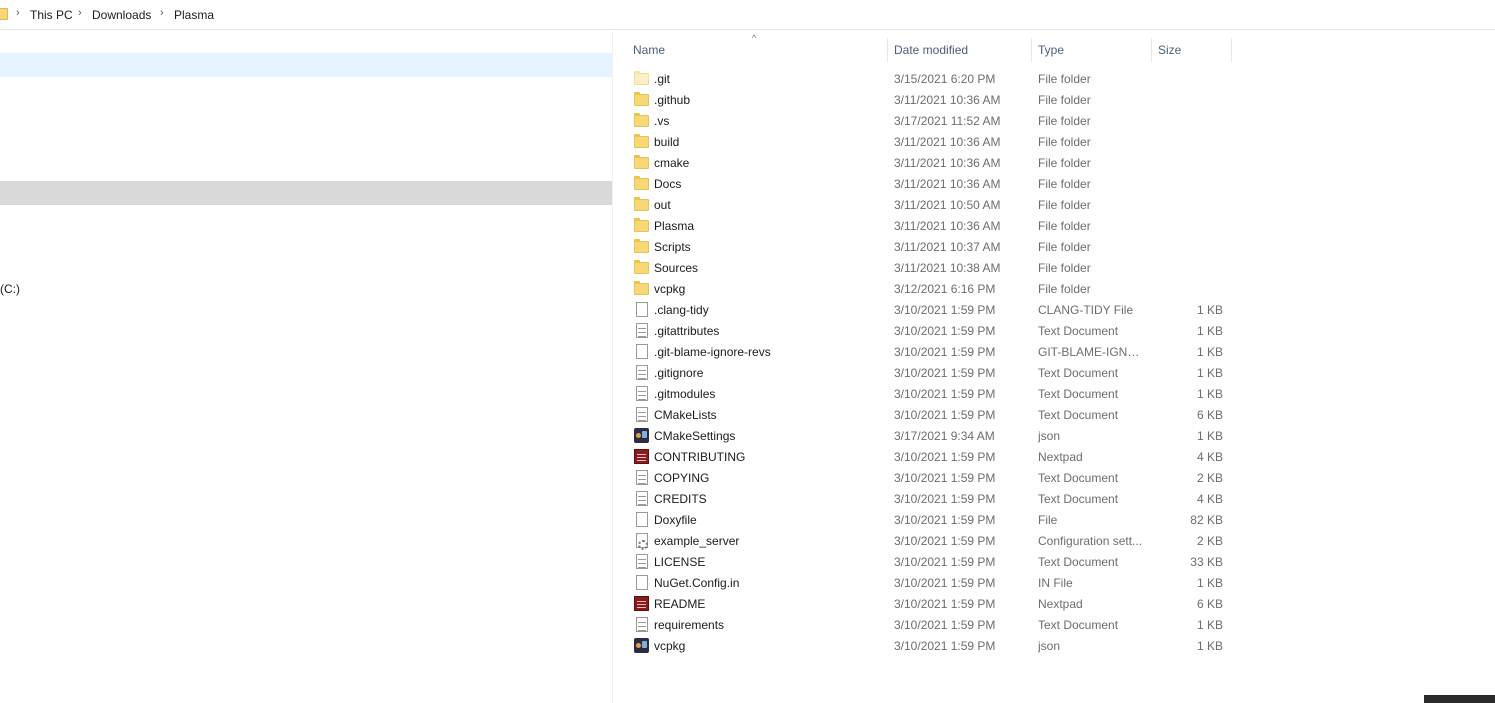  What do you see at coordinates (923, 246) in the screenshot?
I see `table-row: Scripts 3/11/2021 10:37 AM File folder` at bounding box center [923, 246].